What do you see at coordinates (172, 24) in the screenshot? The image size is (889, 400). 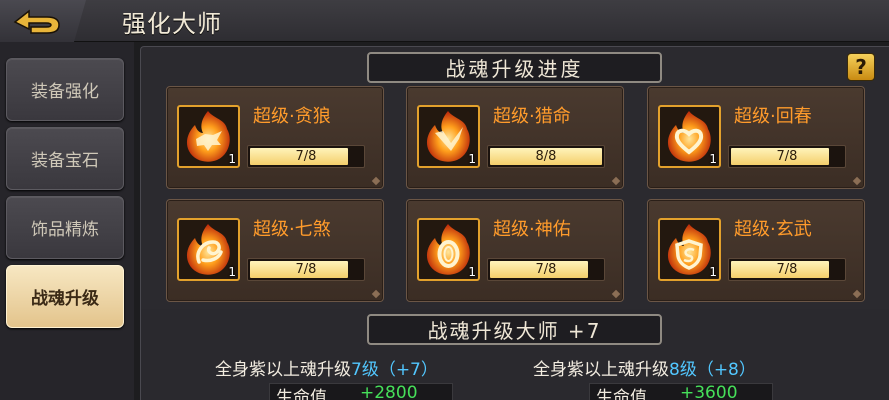 I see `page-title: 强化大师` at bounding box center [172, 24].